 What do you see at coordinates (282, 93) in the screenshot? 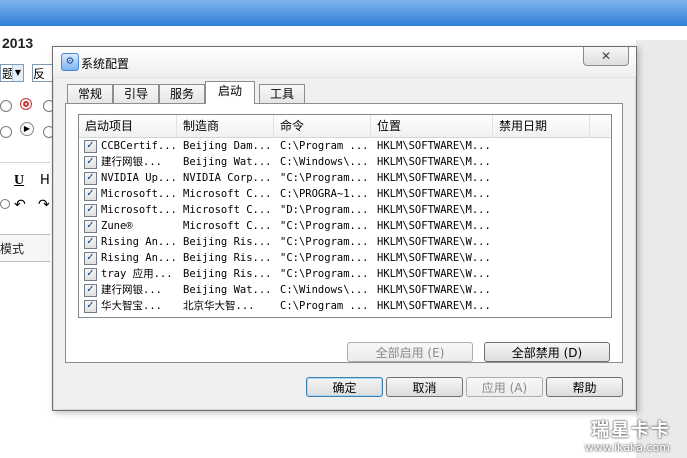
I see `tab-tools: 工具` at bounding box center [282, 93].